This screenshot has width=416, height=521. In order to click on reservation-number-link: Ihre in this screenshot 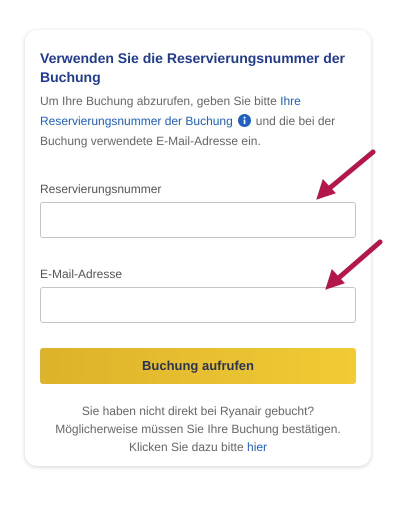, I will do `click(290, 101)`.